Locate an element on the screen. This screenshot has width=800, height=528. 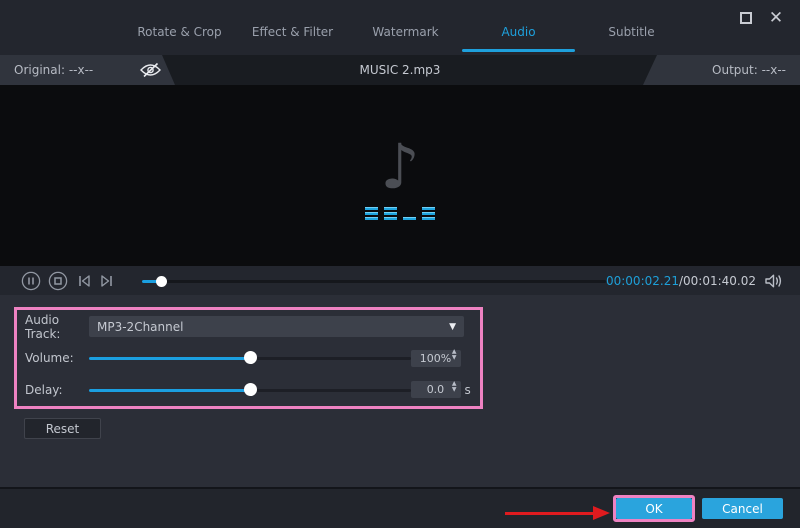
volume-spinner: 100% ▲ ▼ is located at coordinates (436, 358).